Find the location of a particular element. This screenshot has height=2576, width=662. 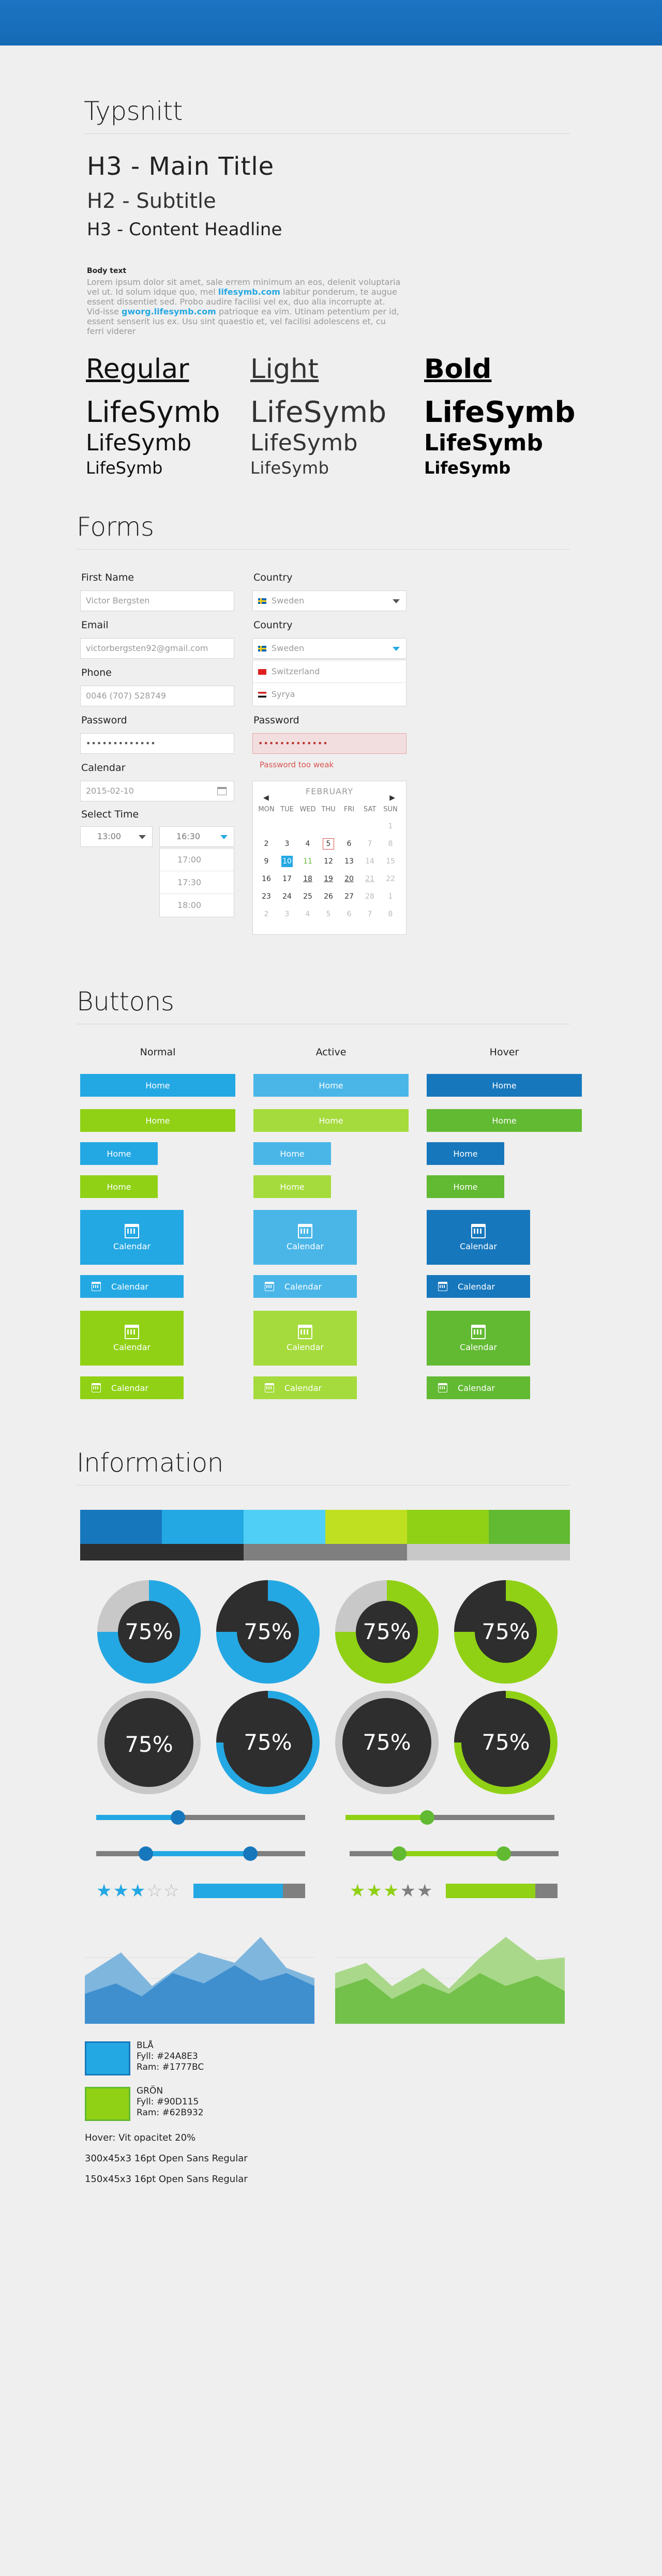

calendar-day: 18 is located at coordinates (308, 879).